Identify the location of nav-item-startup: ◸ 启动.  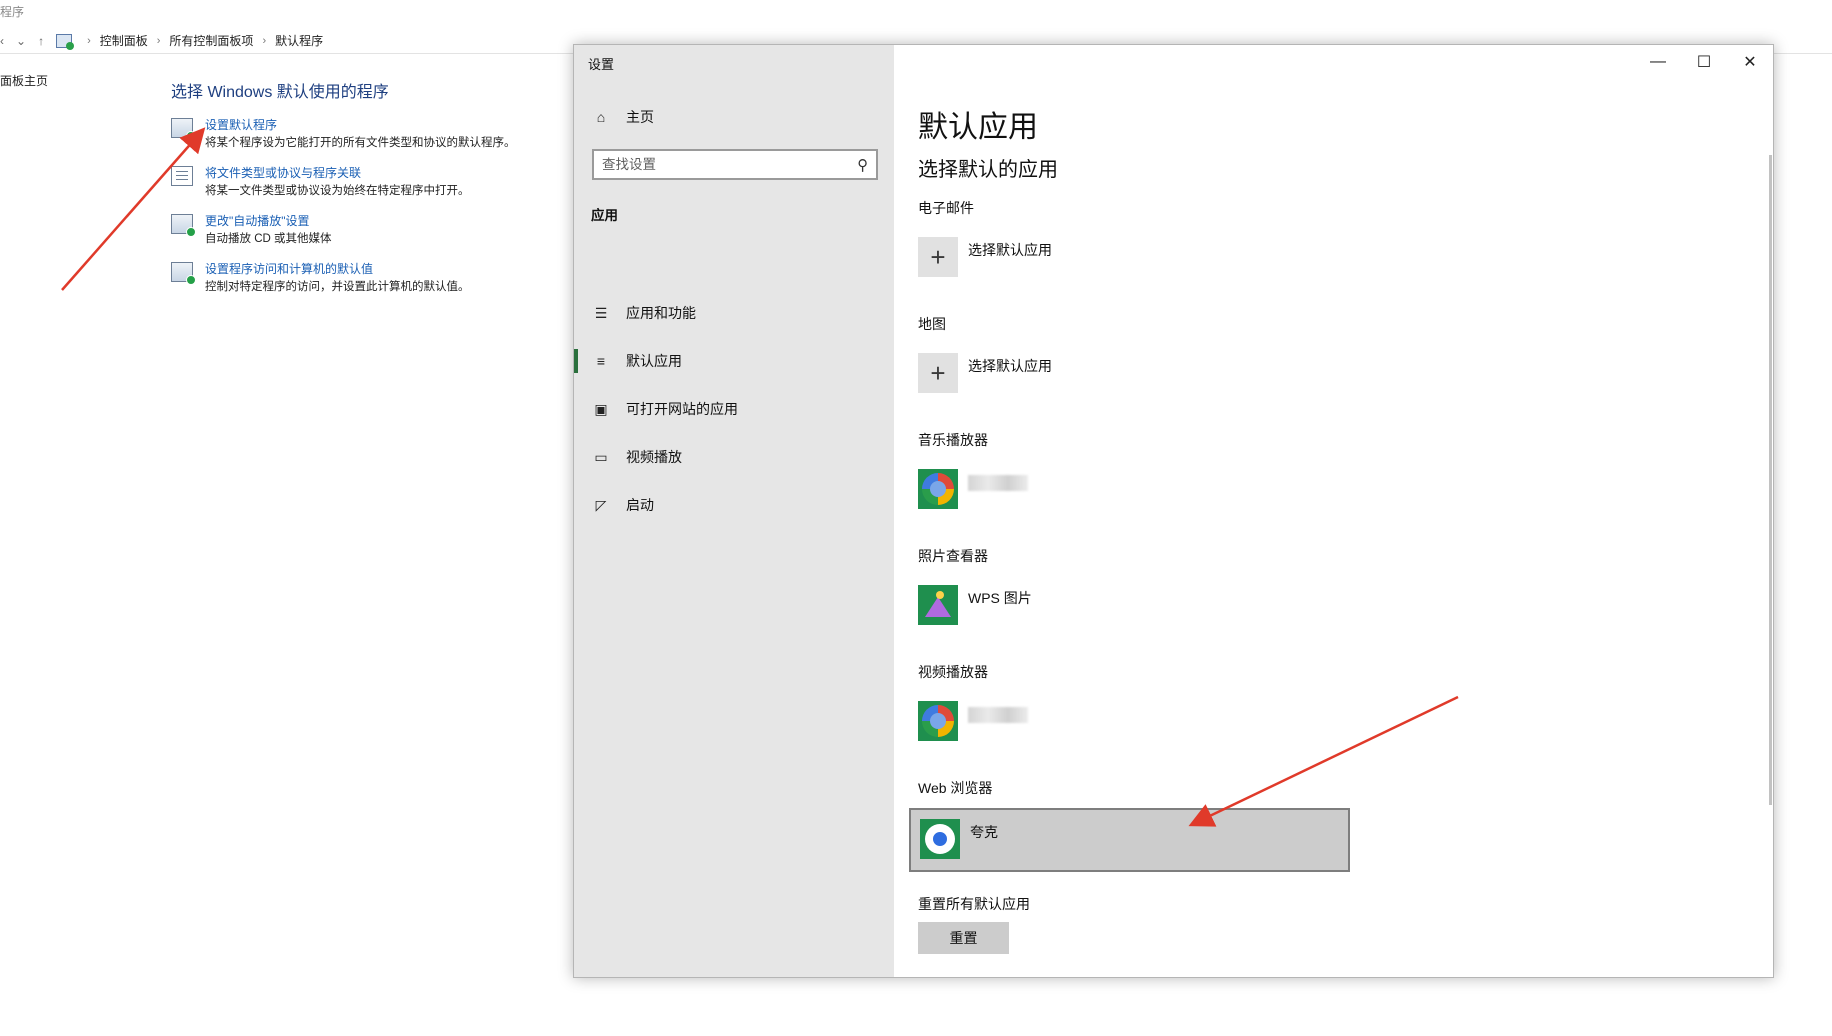
(734, 505).